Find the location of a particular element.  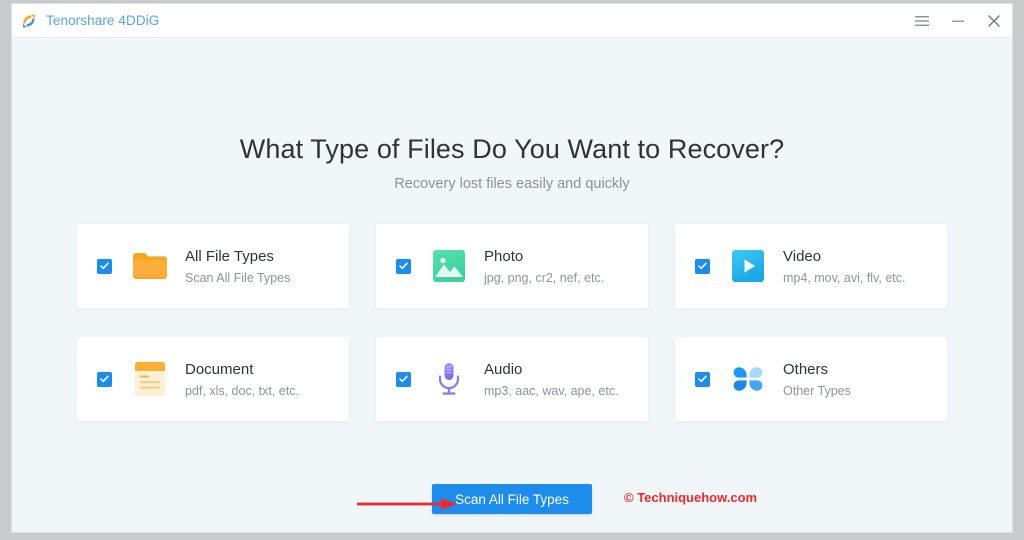

footer-area: Scan All File Types © Techniquehow.com is located at coordinates (512, 499).